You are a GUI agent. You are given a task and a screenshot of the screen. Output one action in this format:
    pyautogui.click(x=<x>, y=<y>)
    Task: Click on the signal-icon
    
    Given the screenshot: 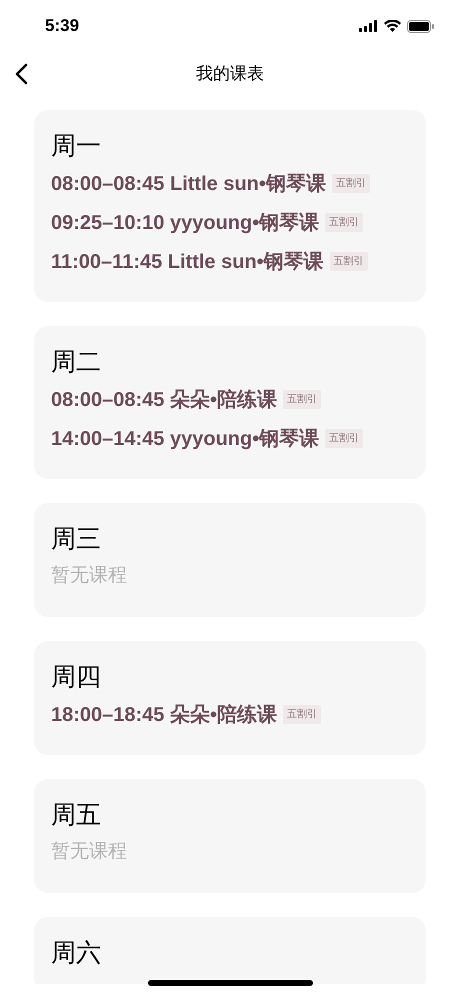 What is the action you would take?
    pyautogui.click(x=368, y=26)
    